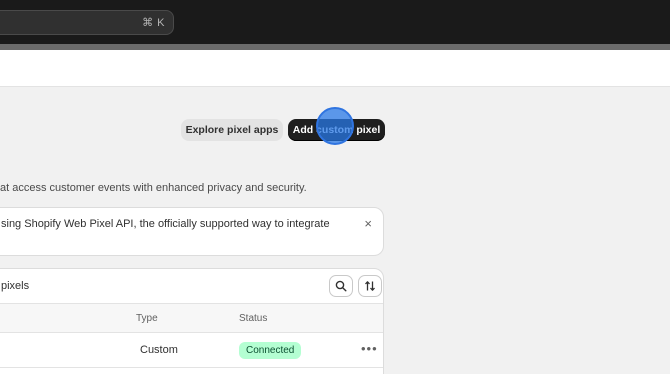 This screenshot has width=670, height=374. What do you see at coordinates (147, 318) in the screenshot?
I see `column-header-type: Type` at bounding box center [147, 318].